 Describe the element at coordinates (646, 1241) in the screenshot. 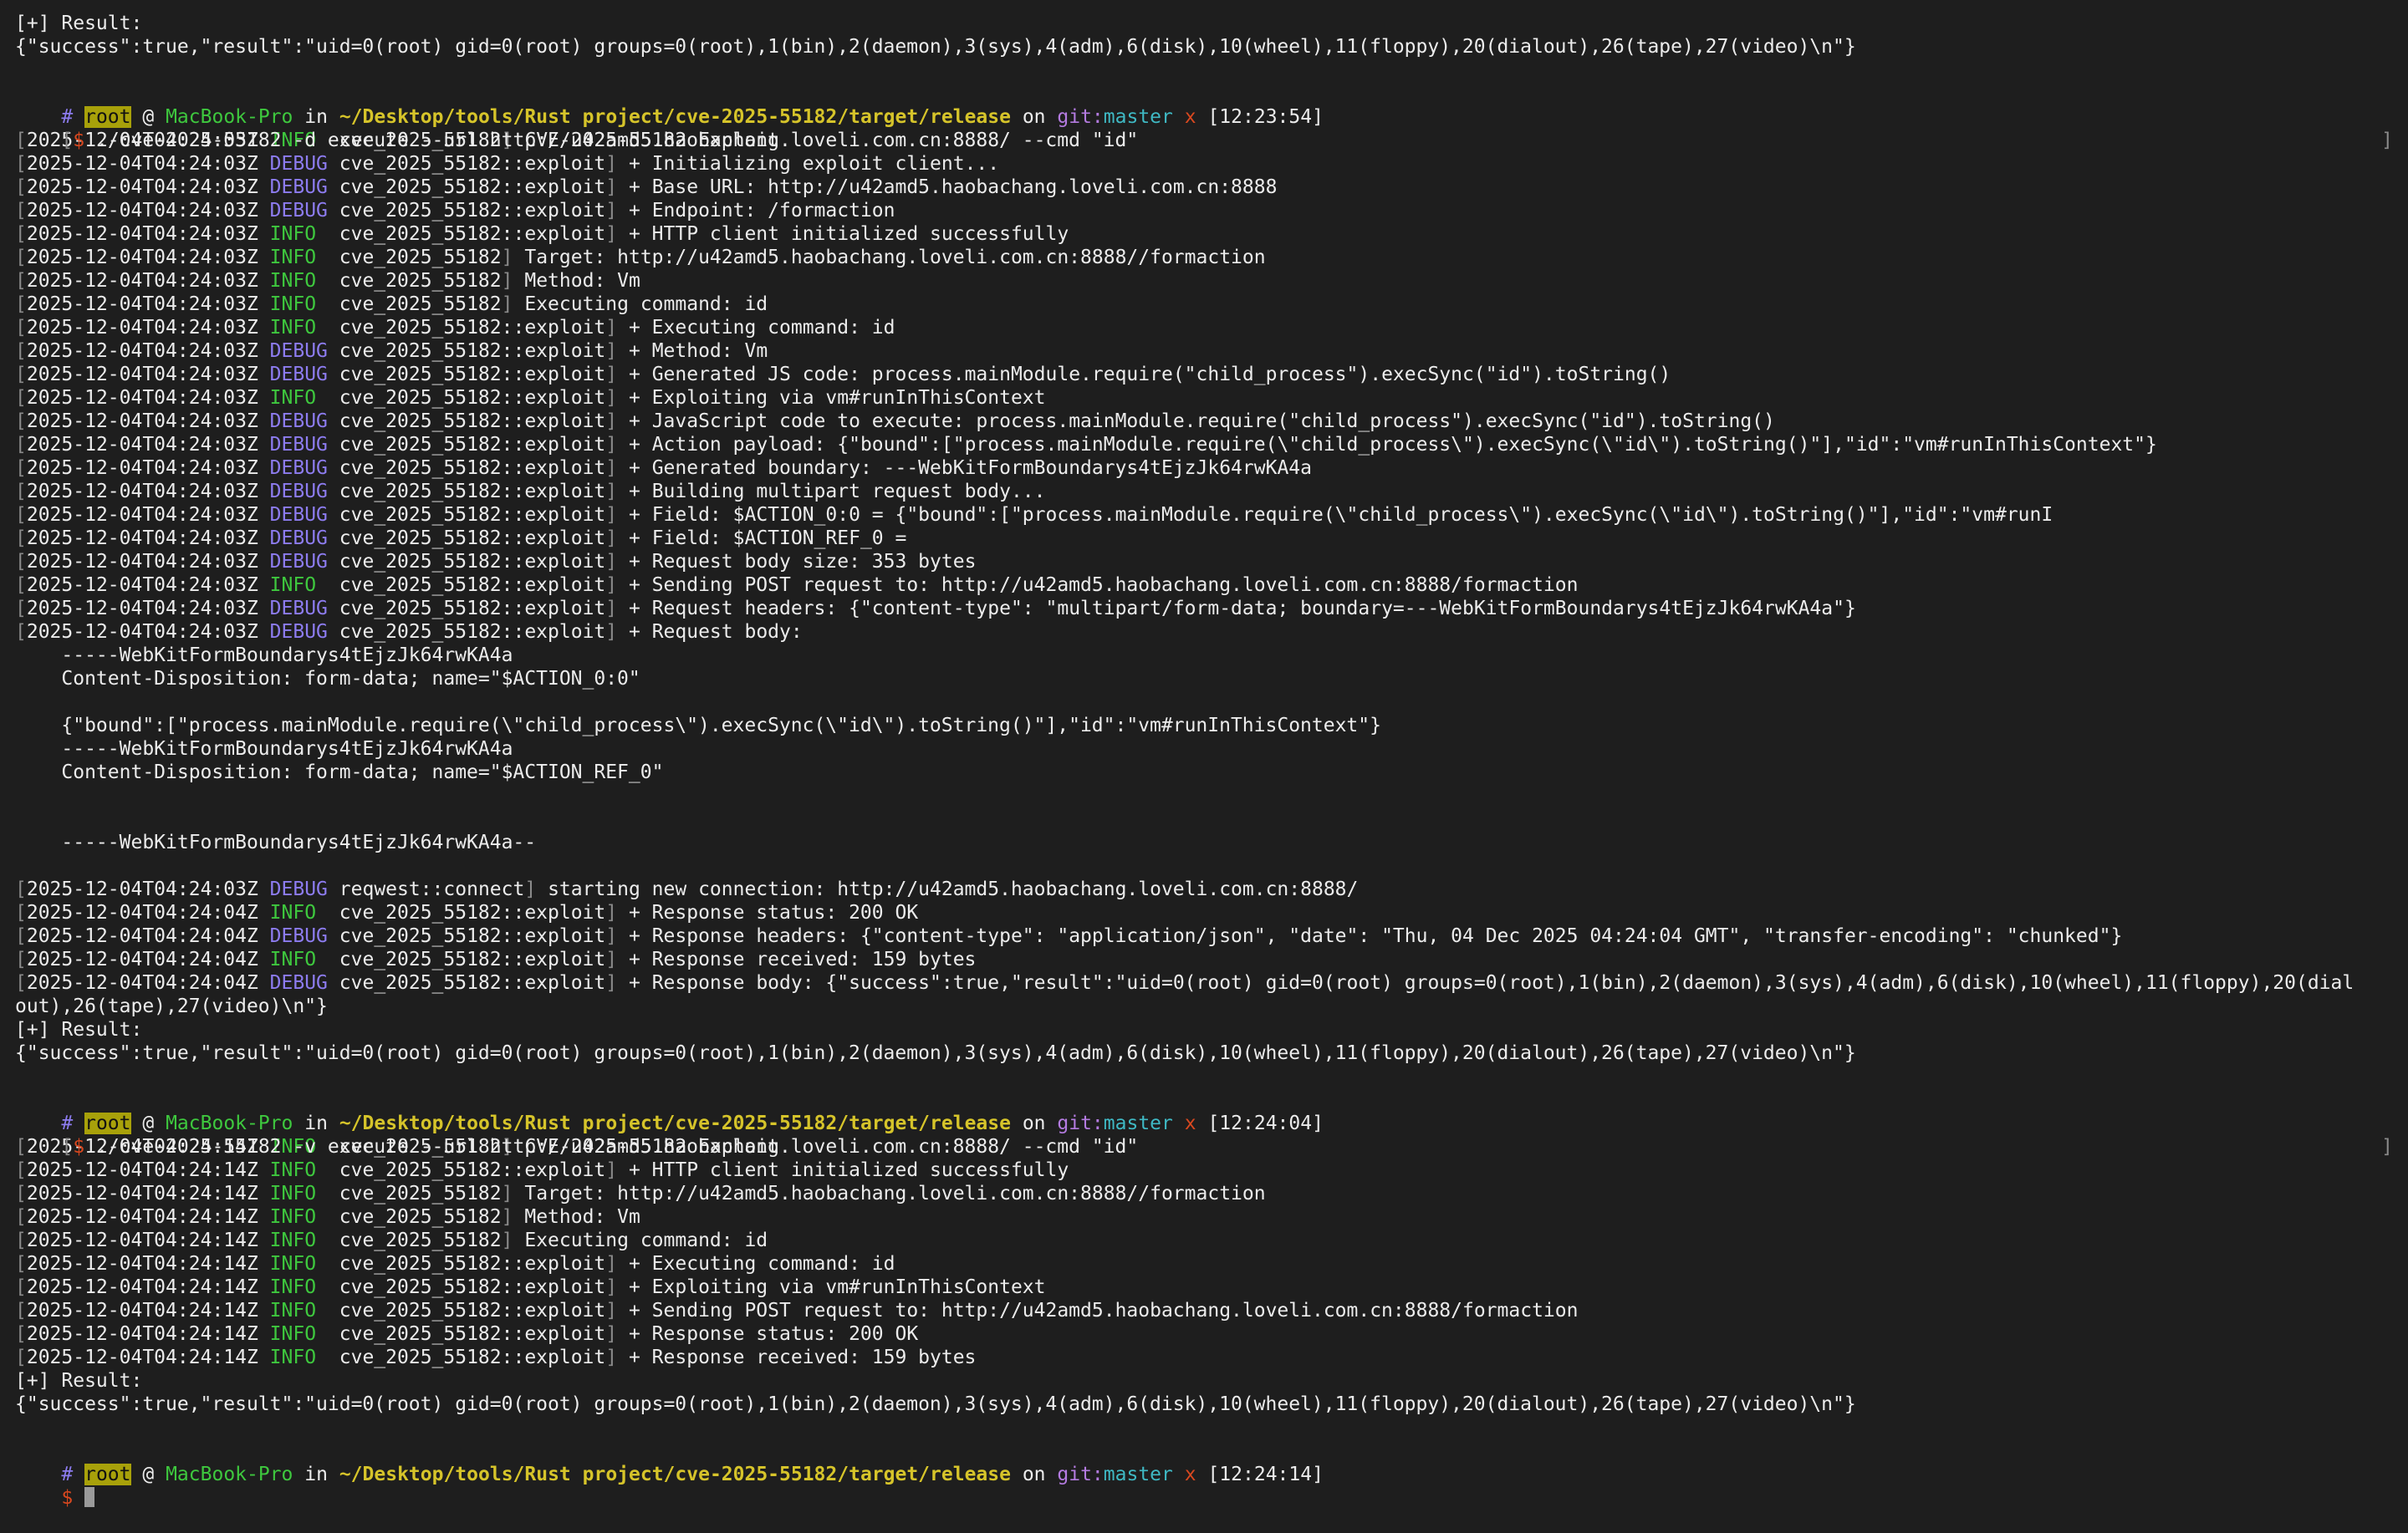

I see `log-message: Executing command: id` at that location.